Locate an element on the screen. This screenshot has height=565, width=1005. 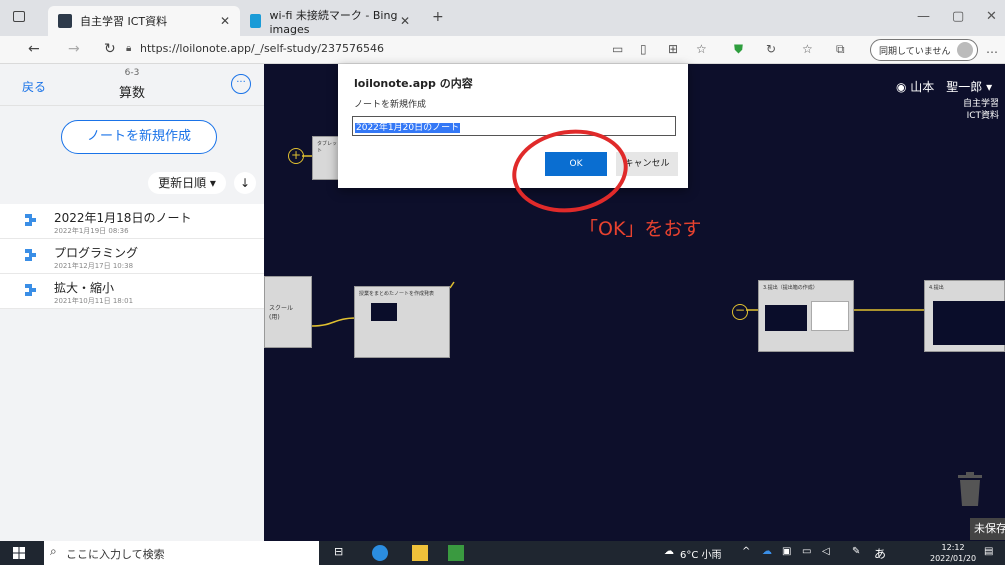
tab-title: wi-fi 未接続マーク - Bing images is located at coordinates (333, 22).